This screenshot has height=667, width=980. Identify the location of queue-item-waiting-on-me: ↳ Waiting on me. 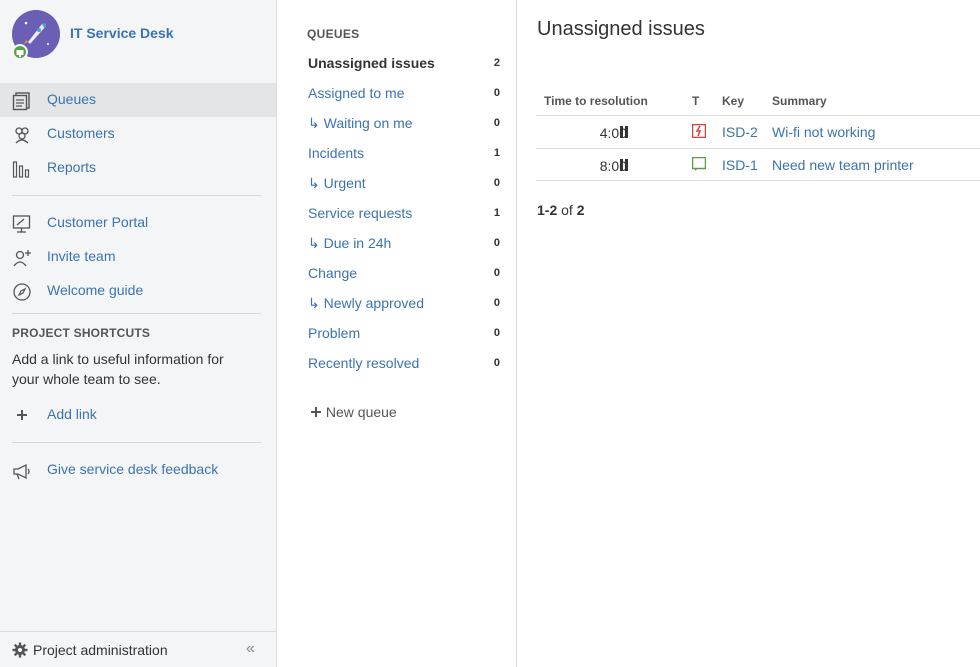
(398, 126).